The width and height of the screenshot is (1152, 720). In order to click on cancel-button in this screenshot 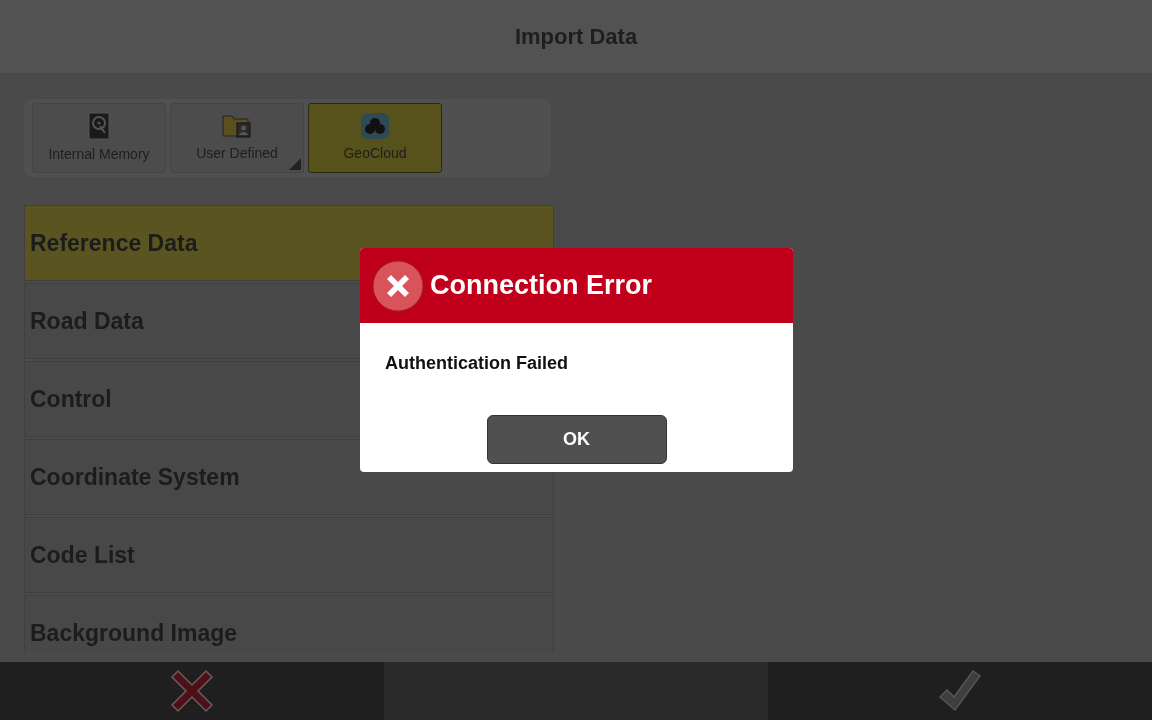, I will do `click(192, 691)`.